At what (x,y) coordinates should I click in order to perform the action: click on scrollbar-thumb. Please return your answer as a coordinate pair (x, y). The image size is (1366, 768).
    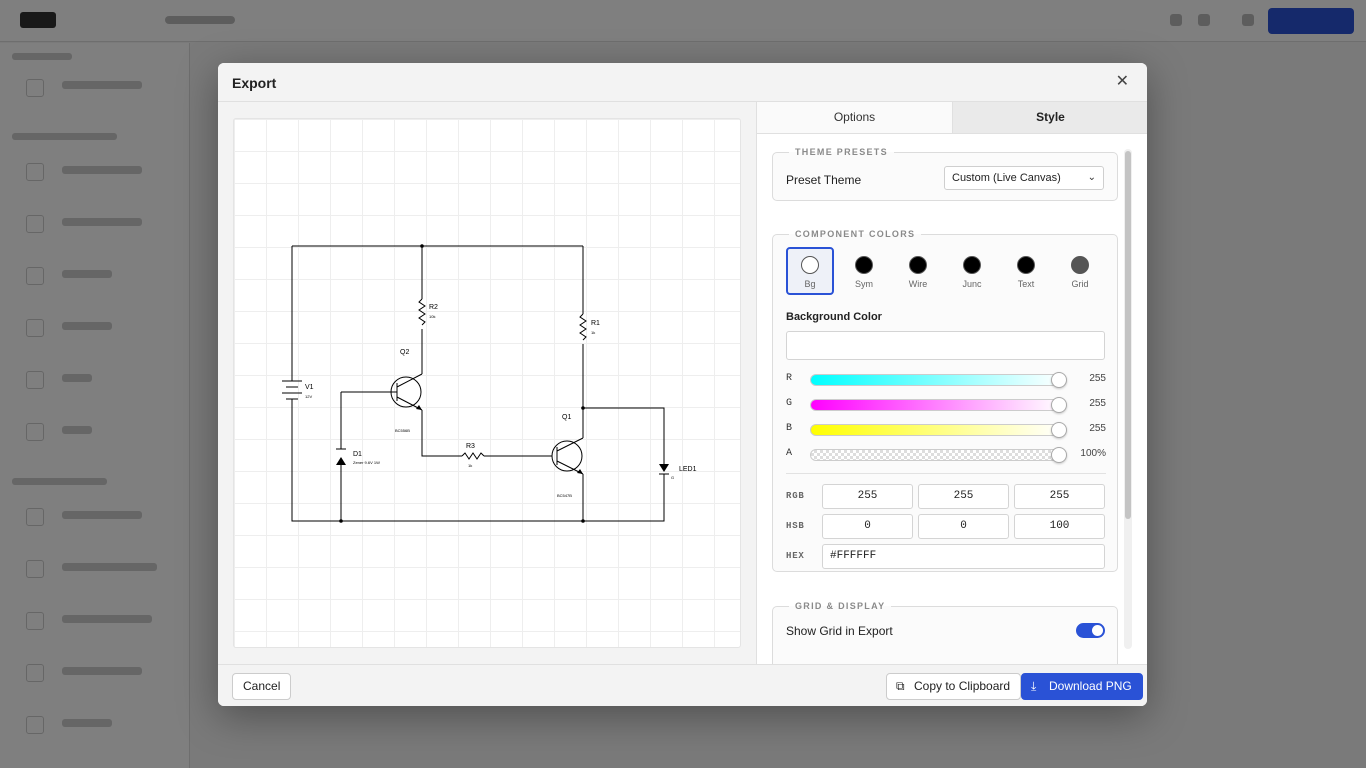
    Looking at the image, I should click on (1128, 335).